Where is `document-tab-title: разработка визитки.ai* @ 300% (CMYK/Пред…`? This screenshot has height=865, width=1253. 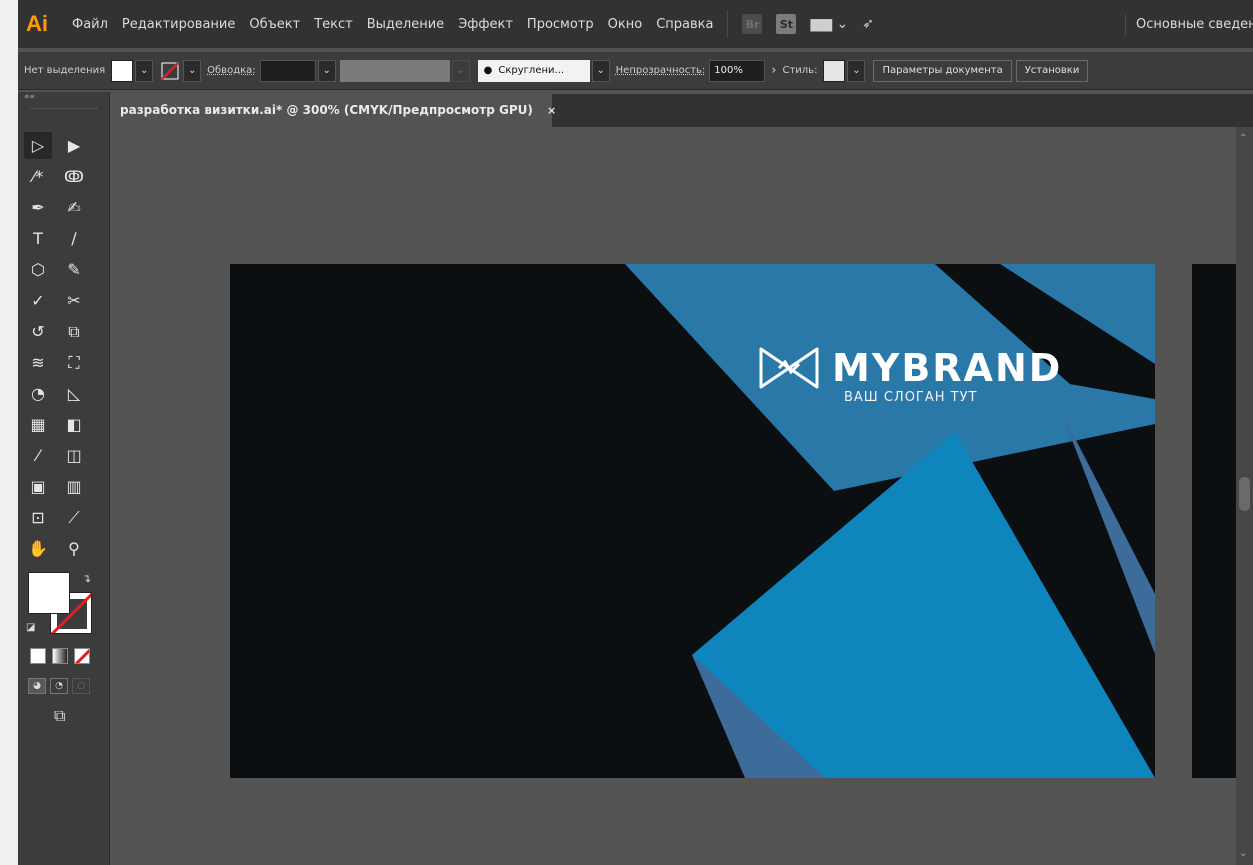
document-tab-title: разработка визитки.ai* @ 300% (CMYK/Пред… is located at coordinates (326, 110).